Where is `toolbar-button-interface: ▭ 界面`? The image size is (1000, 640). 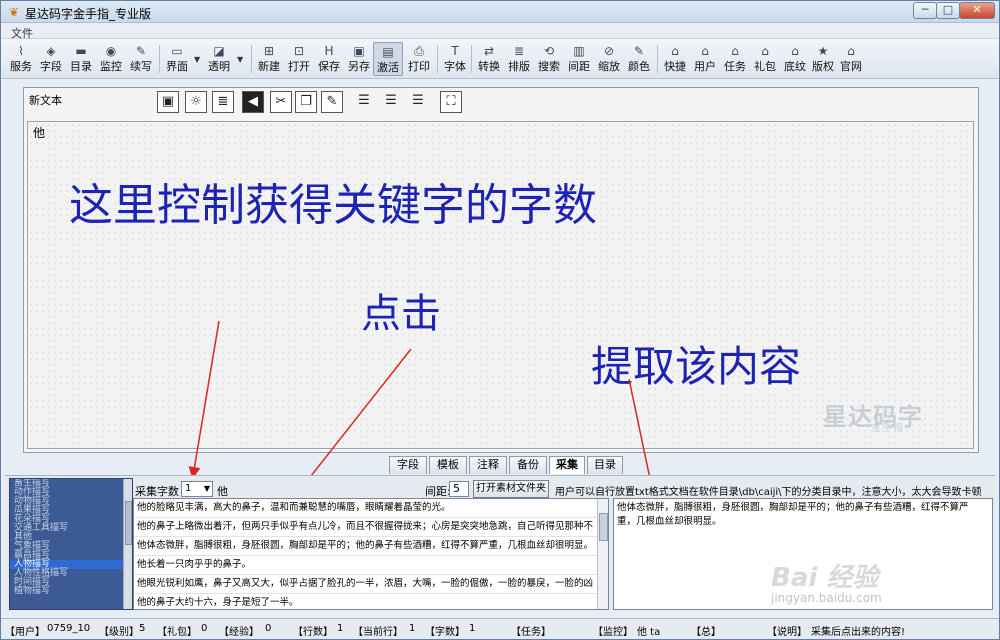 toolbar-button-interface: ▭ 界面 is located at coordinates (177, 59).